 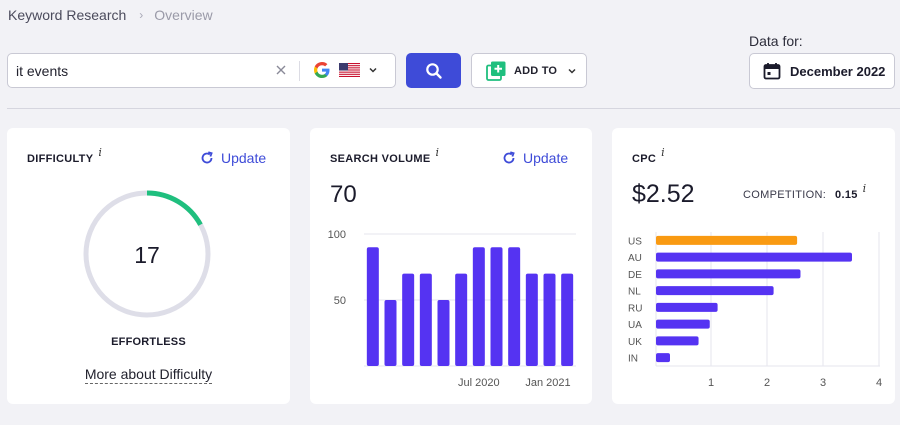 I want to click on y-tick-label: 100, so click(x=337, y=235).